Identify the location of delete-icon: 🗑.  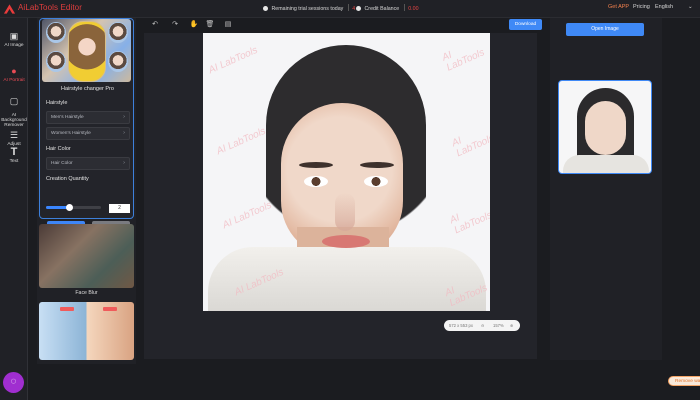
(210, 24).